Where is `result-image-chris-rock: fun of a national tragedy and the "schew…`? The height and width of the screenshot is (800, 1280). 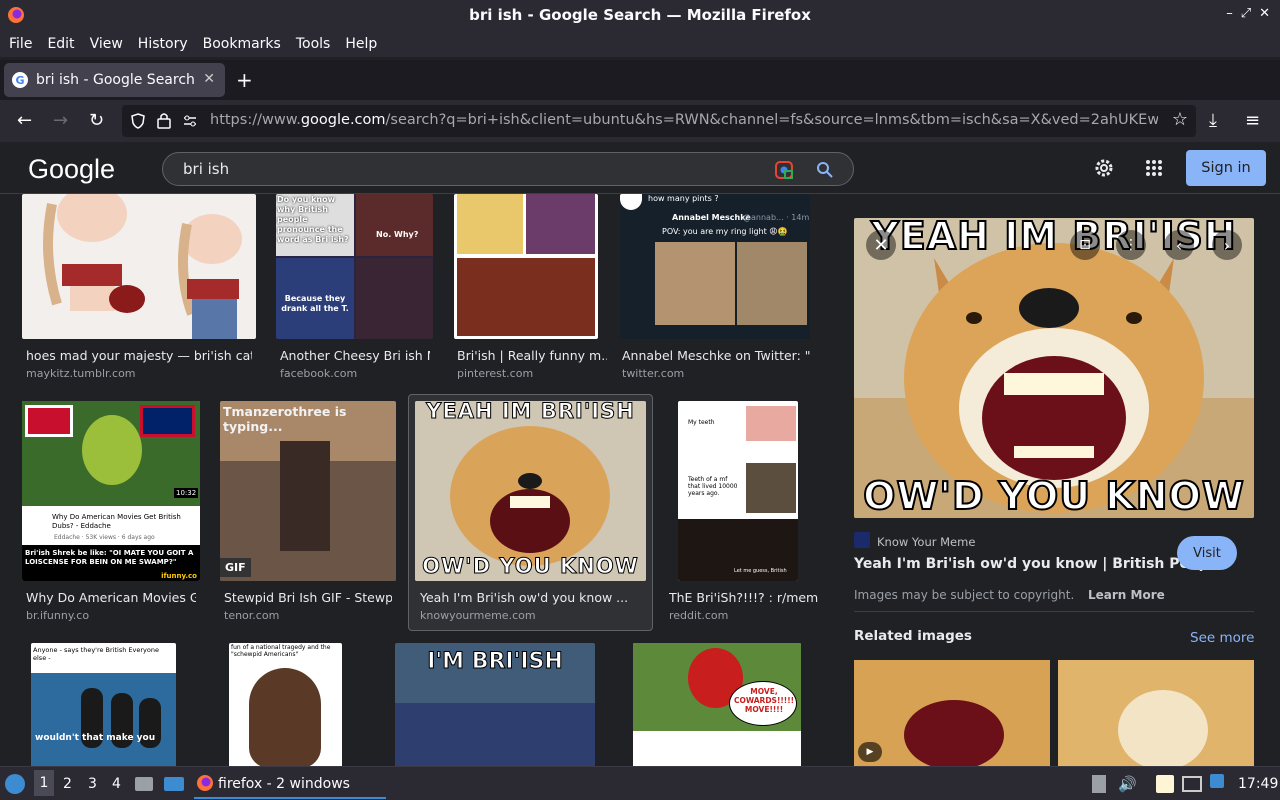
result-image-chris-rock: fun of a national tragedy and the "schew… is located at coordinates (285, 704).